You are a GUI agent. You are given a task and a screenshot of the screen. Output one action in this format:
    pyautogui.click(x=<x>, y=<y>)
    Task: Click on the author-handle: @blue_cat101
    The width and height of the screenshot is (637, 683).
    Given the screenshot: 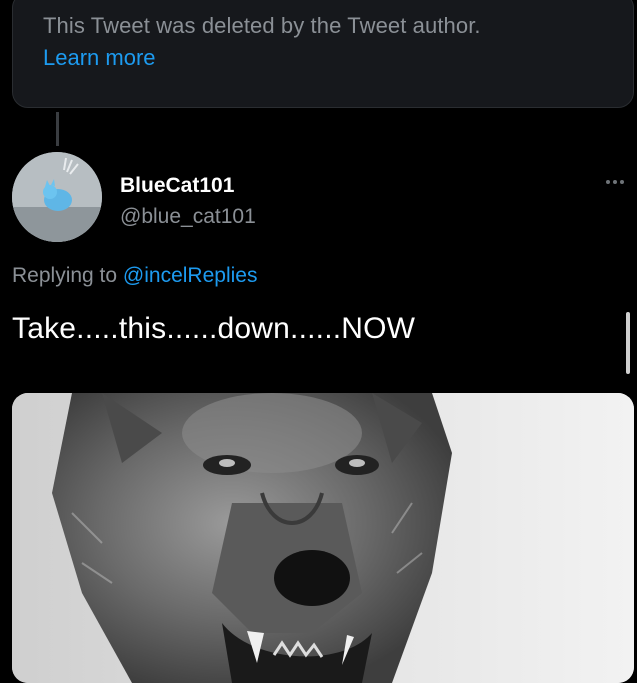 What is the action you would take?
    pyautogui.click(x=188, y=217)
    